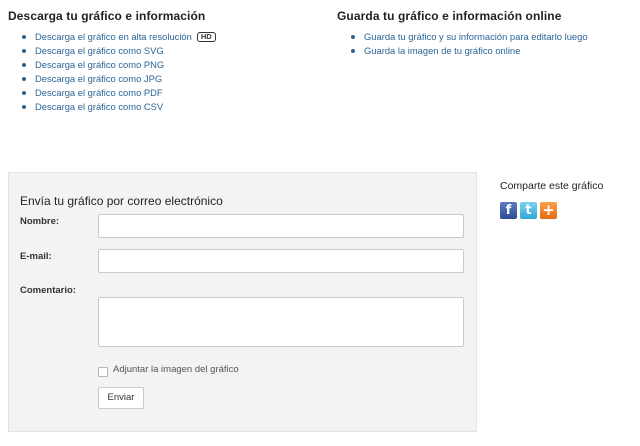  I want to click on facebook-icon: f, so click(508, 210).